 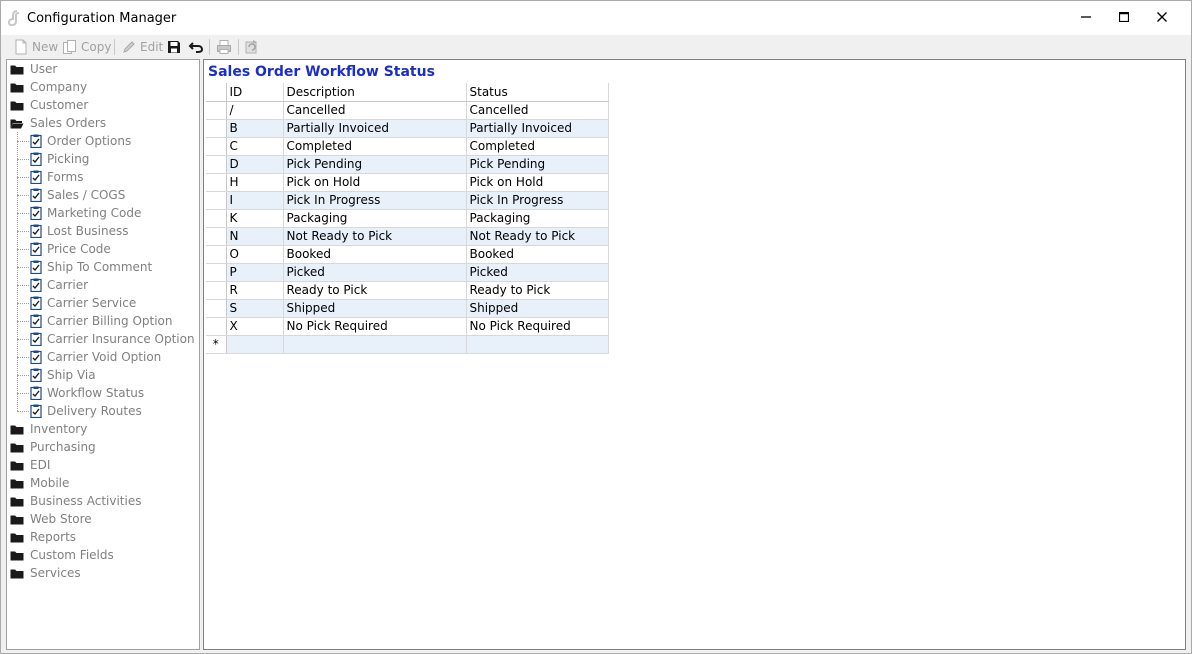 What do you see at coordinates (537, 236) in the screenshot?
I see `cell-status: Not Ready to Pick` at bounding box center [537, 236].